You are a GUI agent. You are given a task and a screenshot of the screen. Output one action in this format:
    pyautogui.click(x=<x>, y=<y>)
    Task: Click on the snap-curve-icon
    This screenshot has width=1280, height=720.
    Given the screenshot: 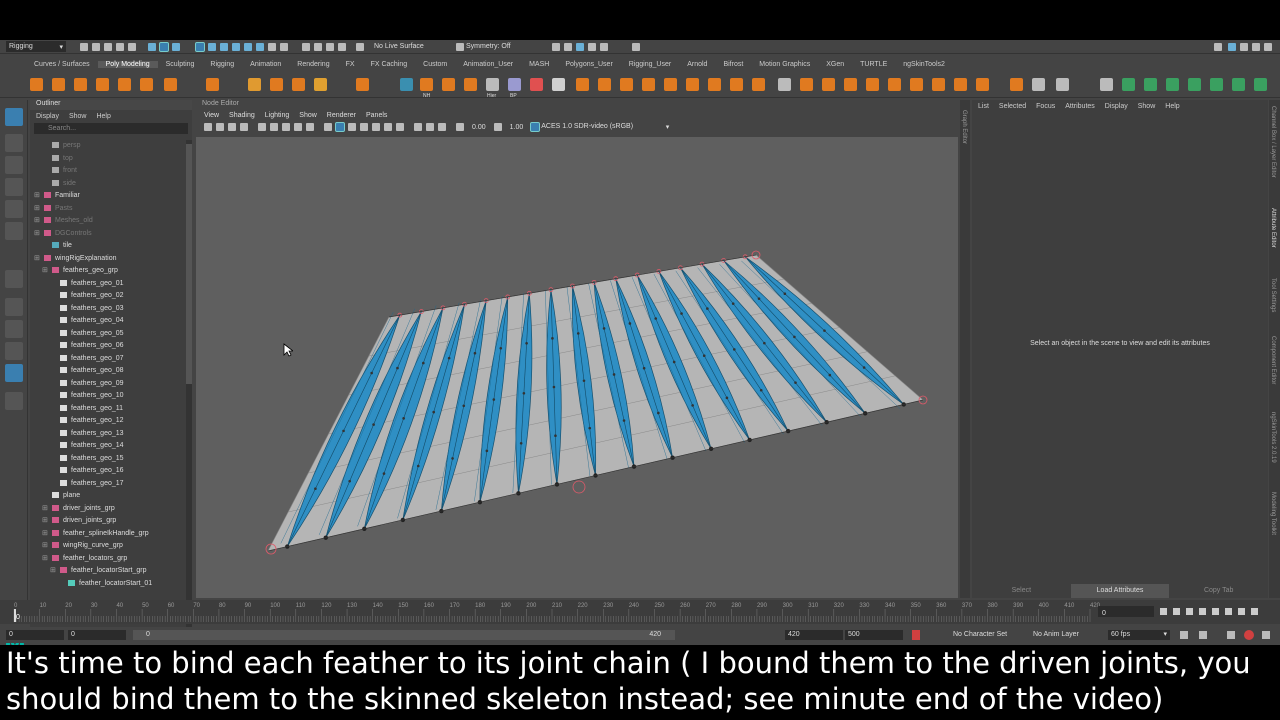 What is the action you would take?
    pyautogui.click(x=212, y=46)
    